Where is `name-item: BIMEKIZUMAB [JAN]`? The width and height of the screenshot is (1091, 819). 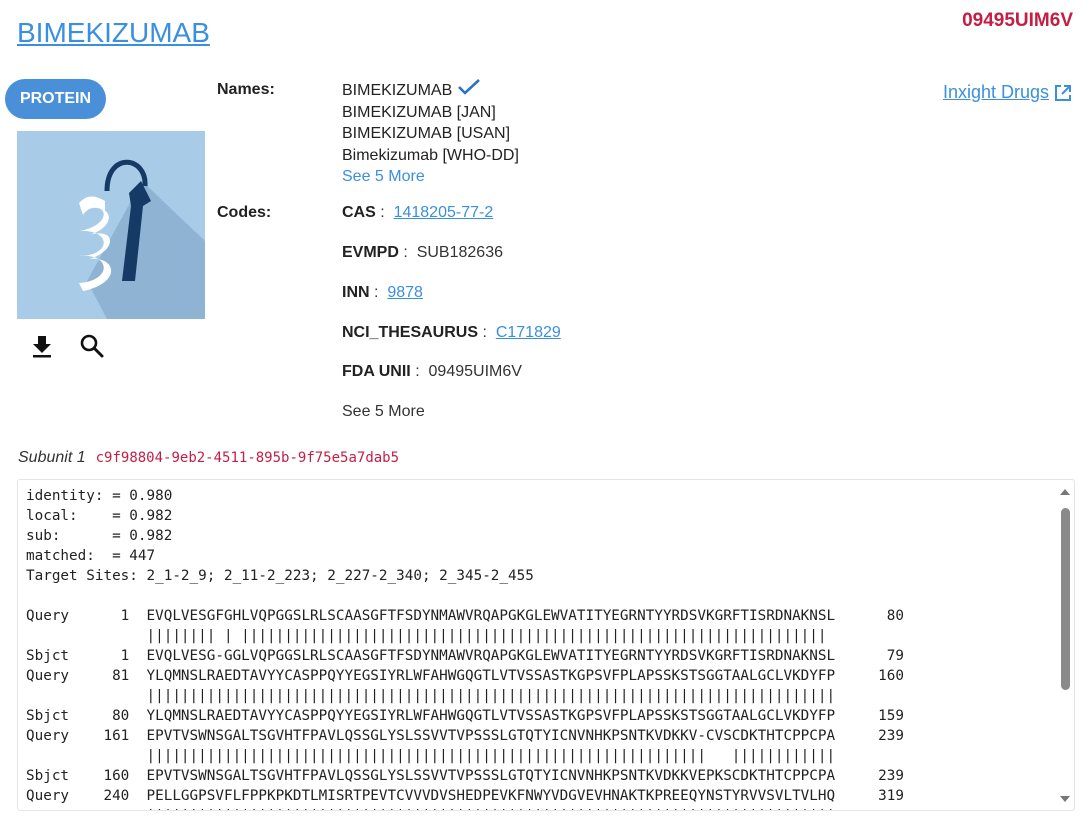
name-item: BIMEKIZUMAB [JAN] is located at coordinates (419, 112).